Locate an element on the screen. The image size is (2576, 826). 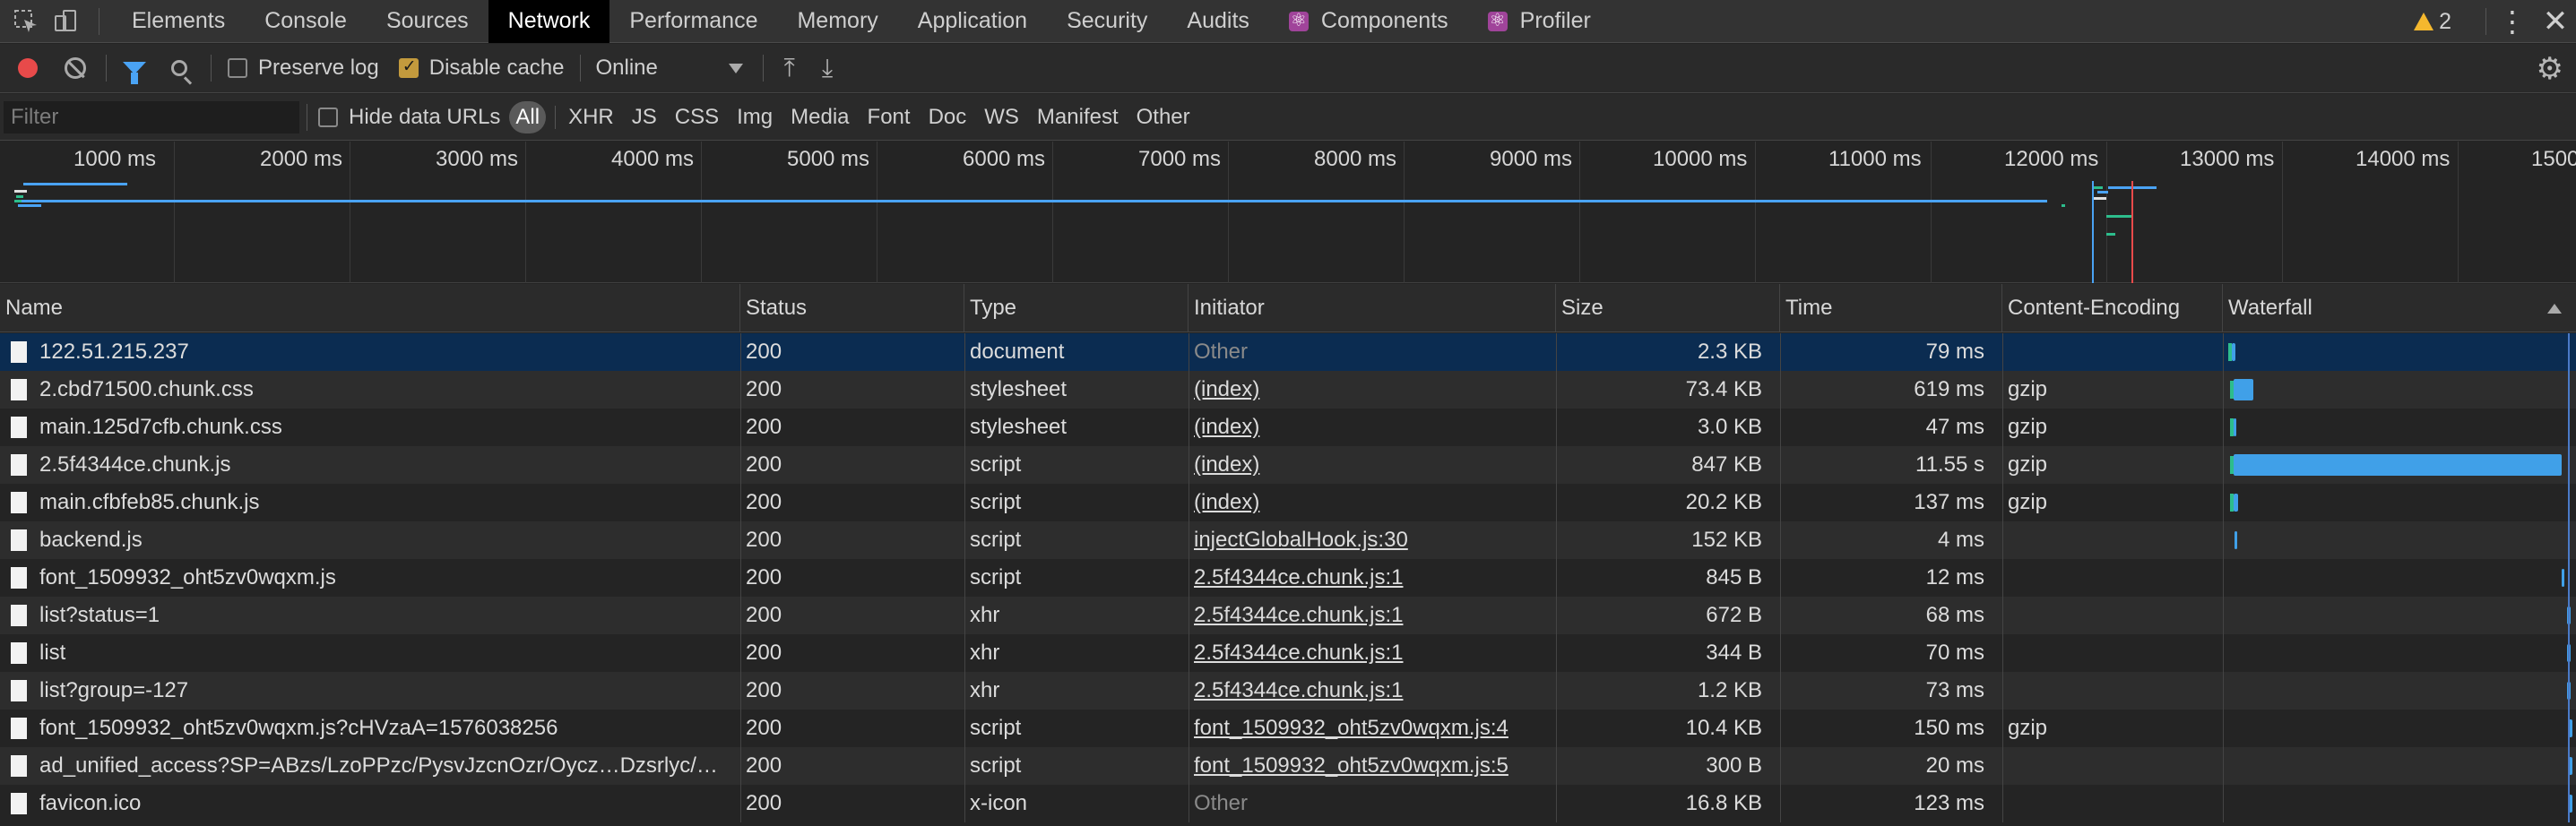
request-status: 200 is located at coordinates (764, 502).